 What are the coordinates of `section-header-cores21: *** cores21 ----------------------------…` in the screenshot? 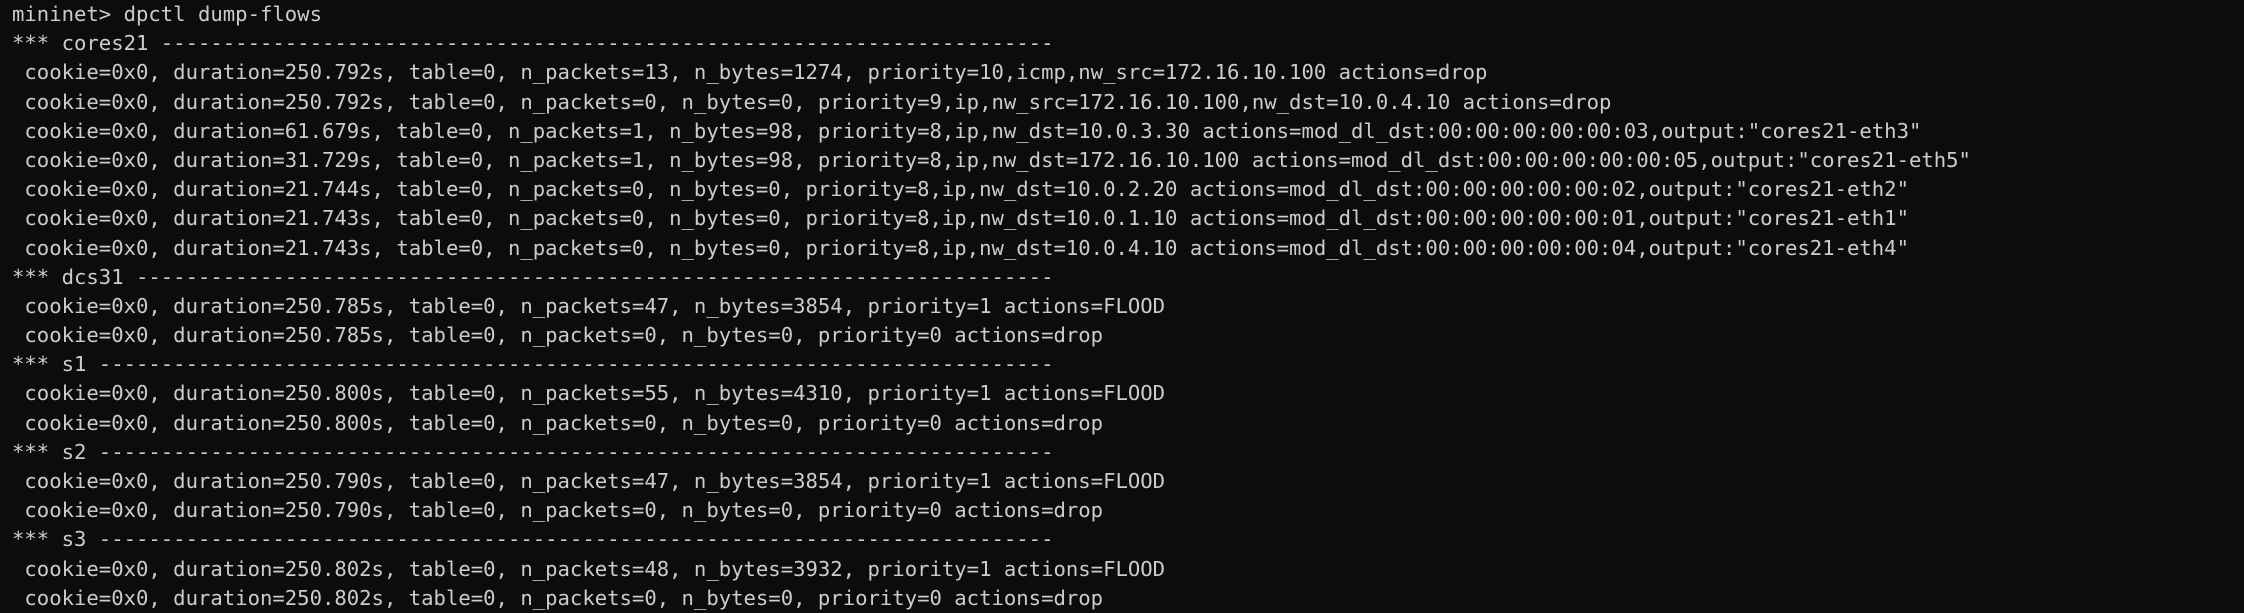 It's located at (533, 43).